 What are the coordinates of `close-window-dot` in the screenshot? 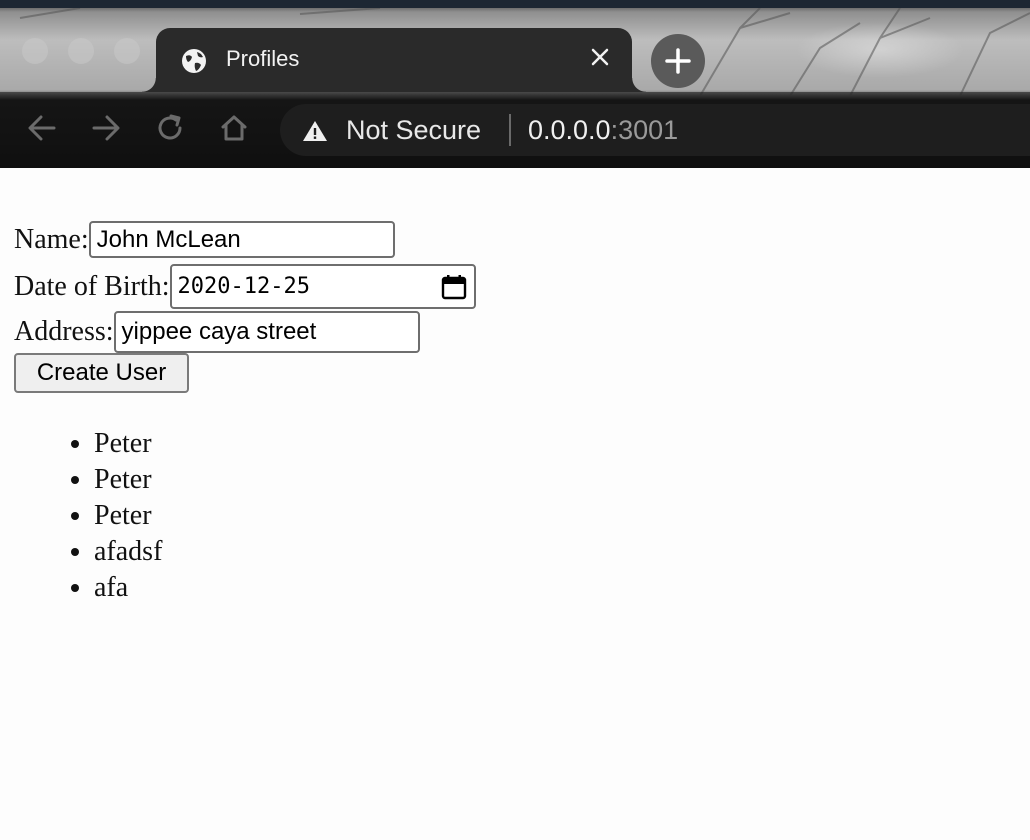 It's located at (35, 51).